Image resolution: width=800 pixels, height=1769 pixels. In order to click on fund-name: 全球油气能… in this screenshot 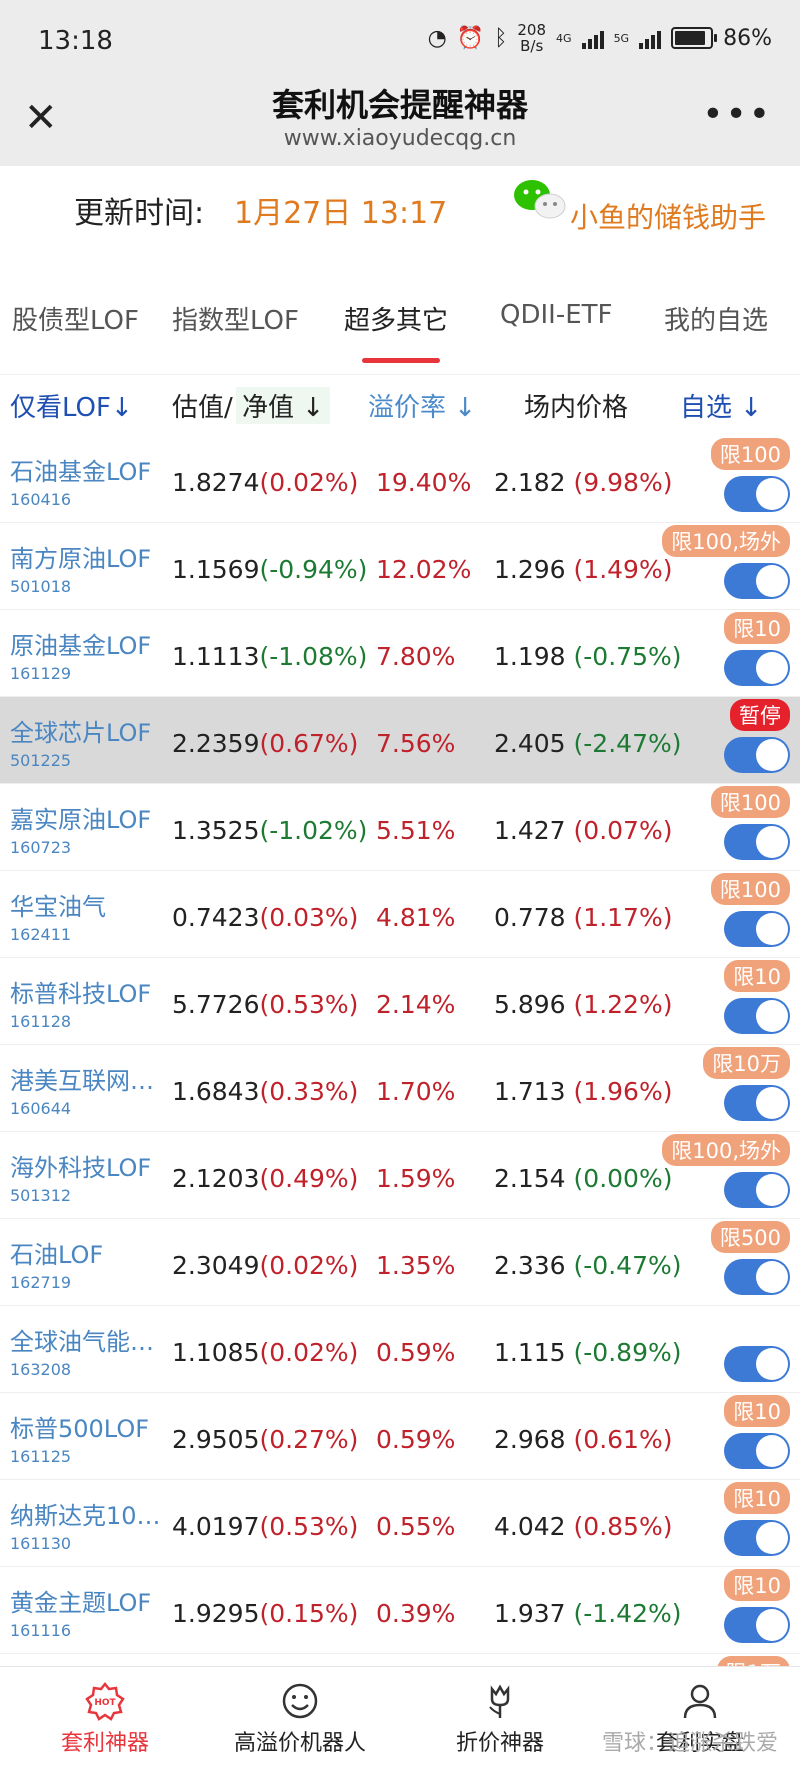, I will do `click(87, 1339)`.